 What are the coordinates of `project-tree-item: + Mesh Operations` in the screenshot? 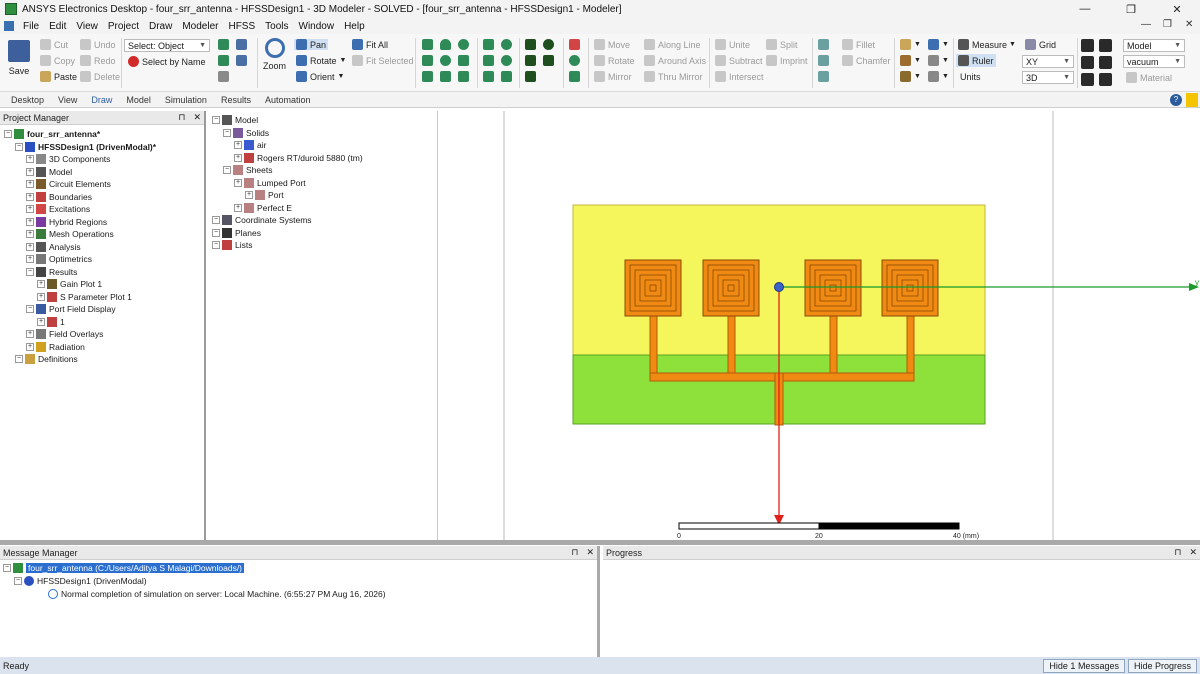 It's located at (70, 234).